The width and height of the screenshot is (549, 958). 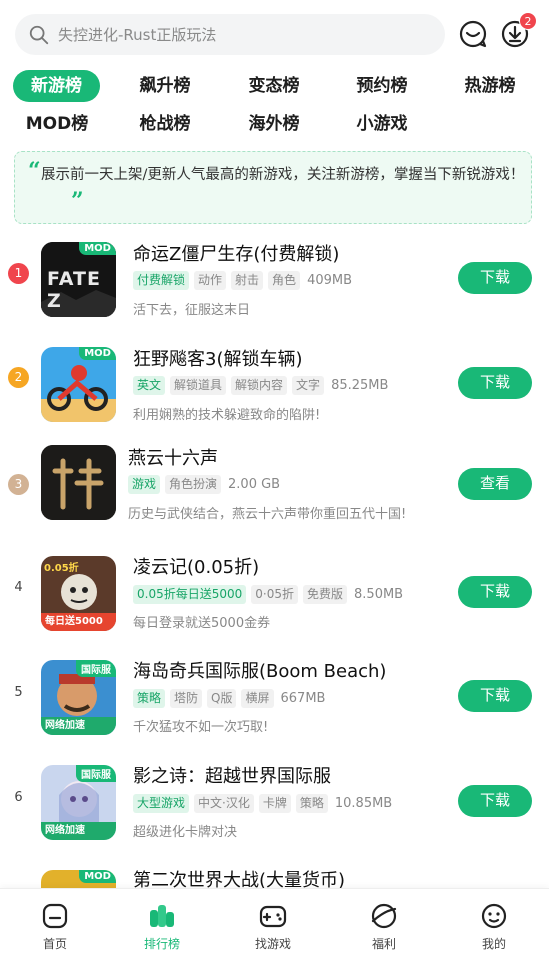 What do you see at coordinates (272, 944) in the screenshot?
I see `nav-label: 找游戏` at bounding box center [272, 944].